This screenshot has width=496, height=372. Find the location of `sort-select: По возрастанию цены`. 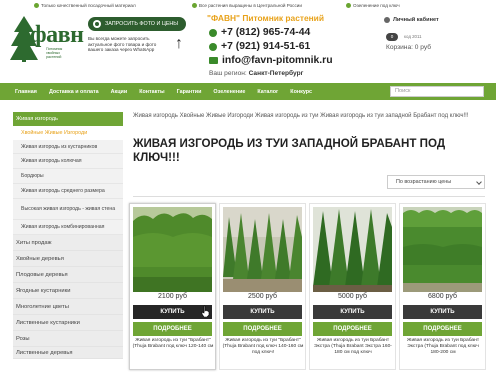

sort-select: По возрастанию цены is located at coordinates (436, 182).